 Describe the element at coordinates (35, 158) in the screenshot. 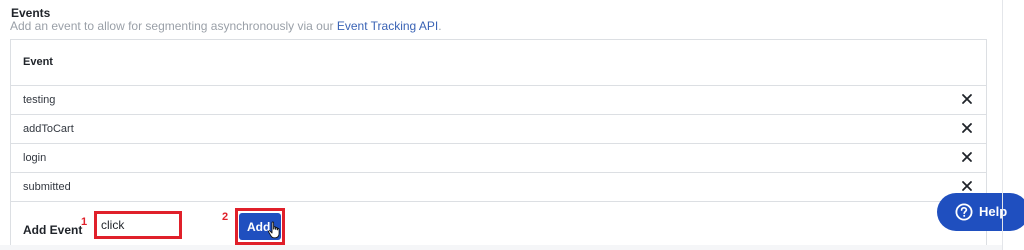

I see `event-name: login` at that location.